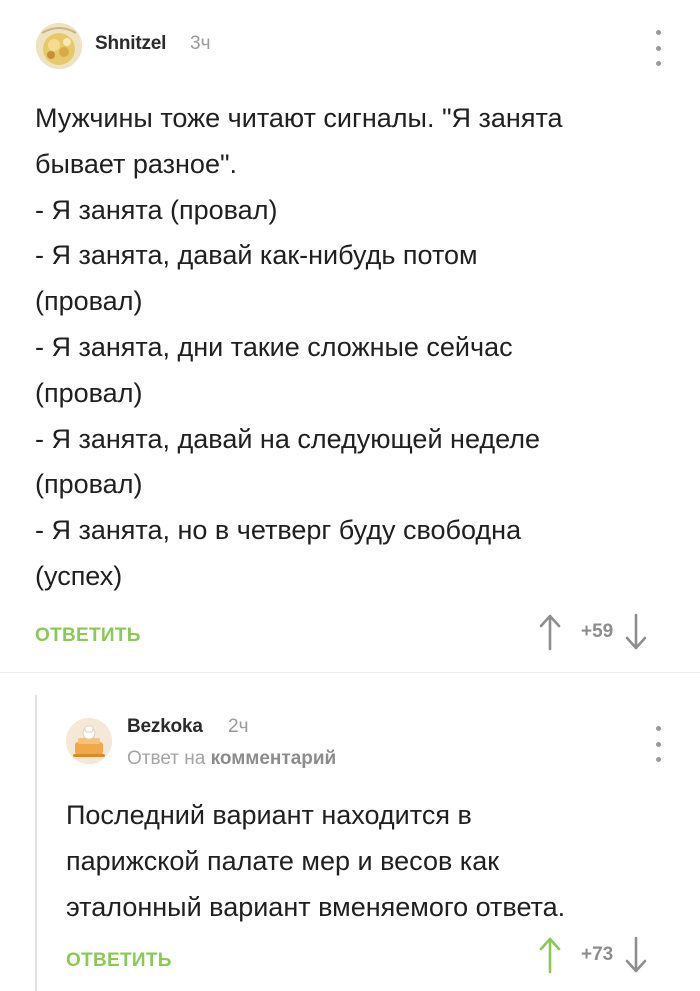  What do you see at coordinates (274, 346) in the screenshot?
I see `comment-text-line: - Я занята, дни такие сложные сейчас` at bounding box center [274, 346].